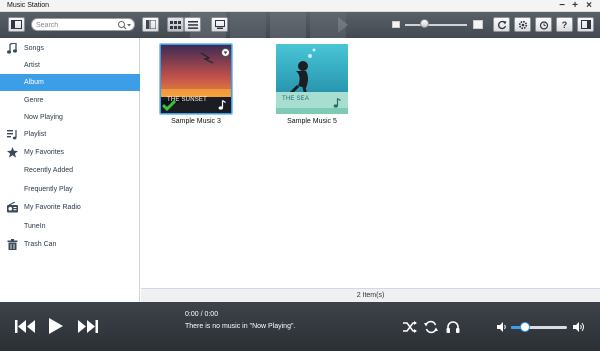 The image size is (600, 351). I want to click on sidebar-item-label: My Favorite Radio, so click(52, 207).